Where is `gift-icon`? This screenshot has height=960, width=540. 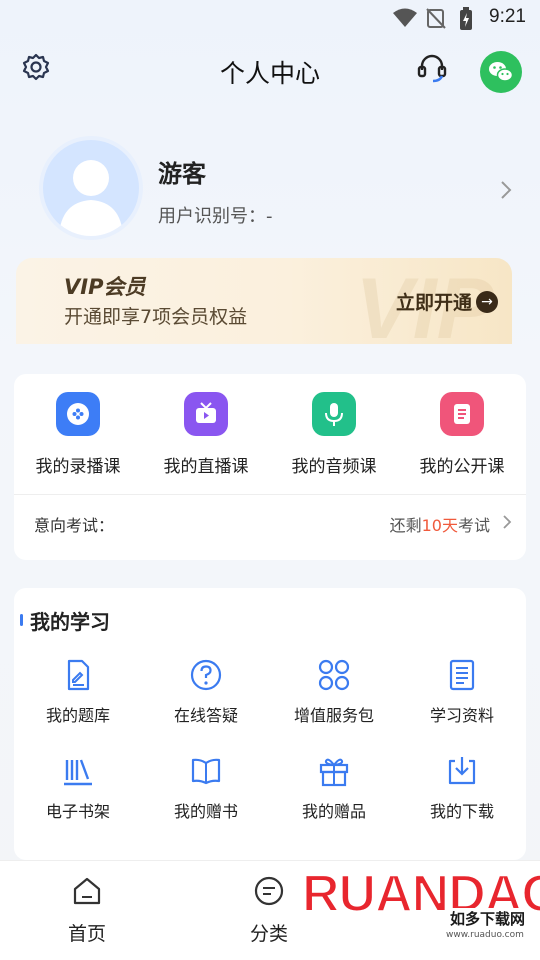
gift-icon is located at coordinates (334, 772).